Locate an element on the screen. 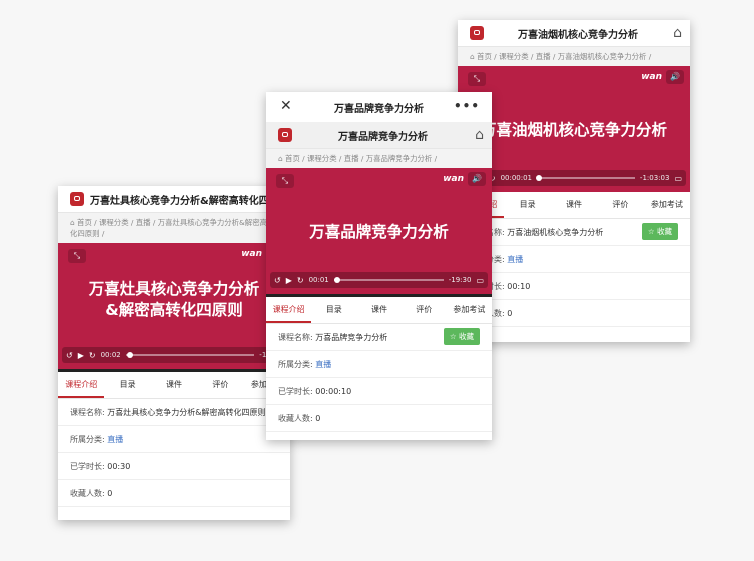  video-controls: ↺ ▶ ↻ 00:01 -19:30 ▭ is located at coordinates (379, 280).